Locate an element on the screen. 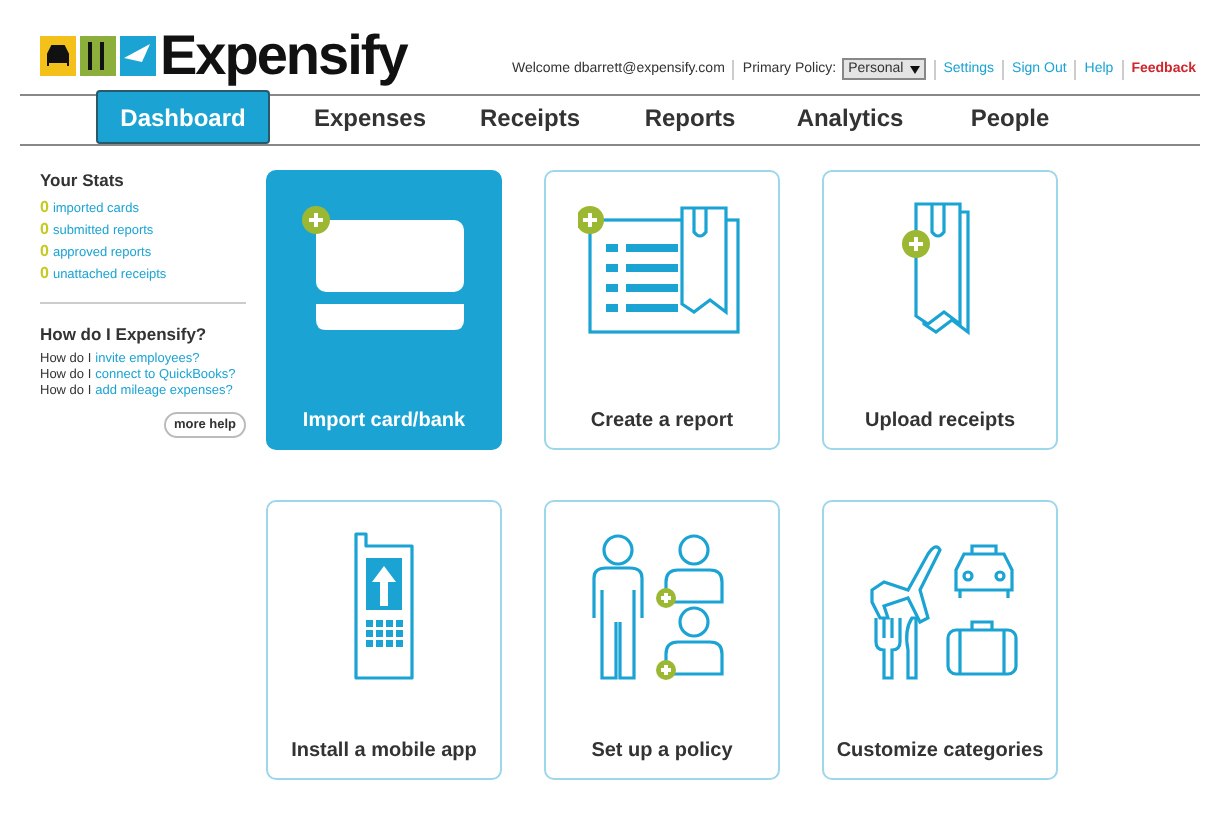 This screenshot has height=820, width=1216. action-tile: Create a report is located at coordinates (662, 310).